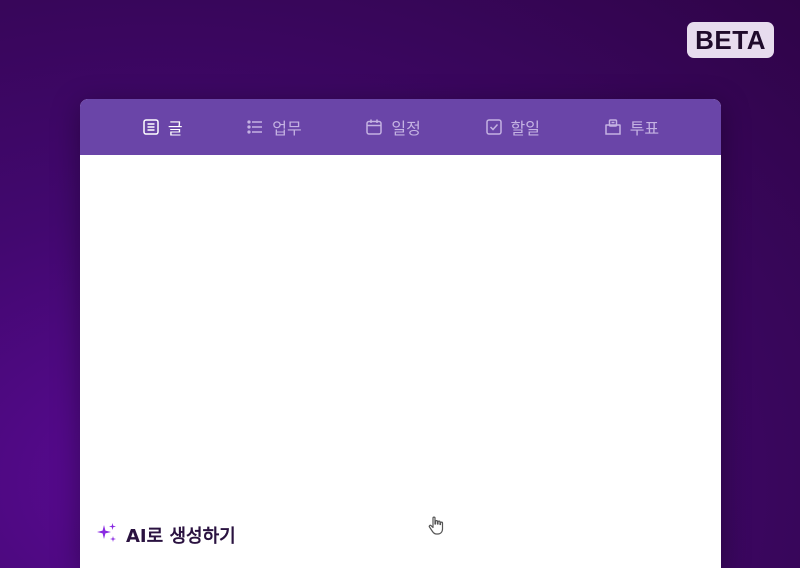  Describe the element at coordinates (162, 127) in the screenshot. I see `tab-post: 글` at that location.